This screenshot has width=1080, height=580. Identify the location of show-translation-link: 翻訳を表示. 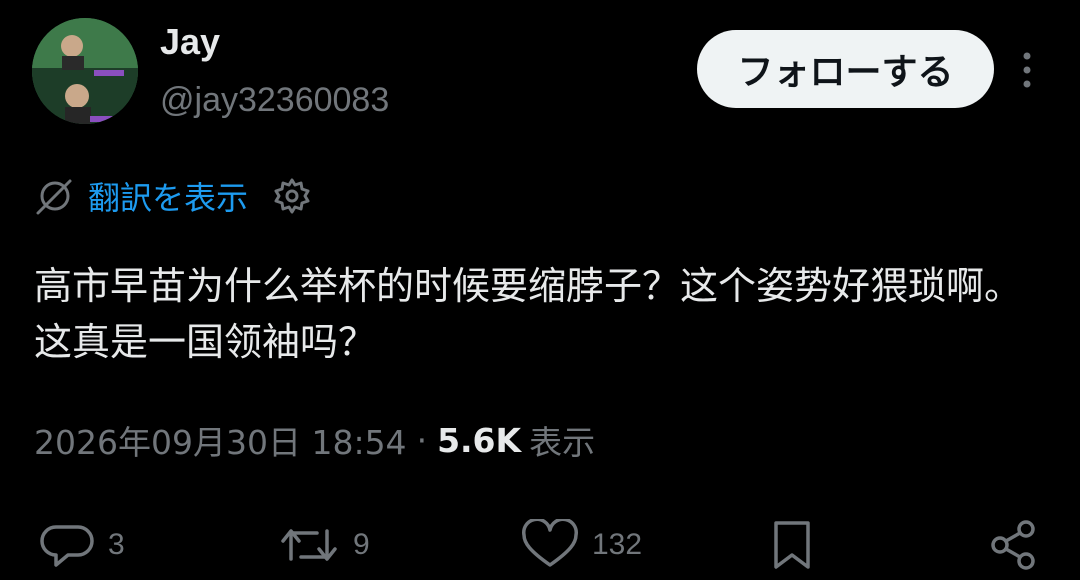
(168, 196).